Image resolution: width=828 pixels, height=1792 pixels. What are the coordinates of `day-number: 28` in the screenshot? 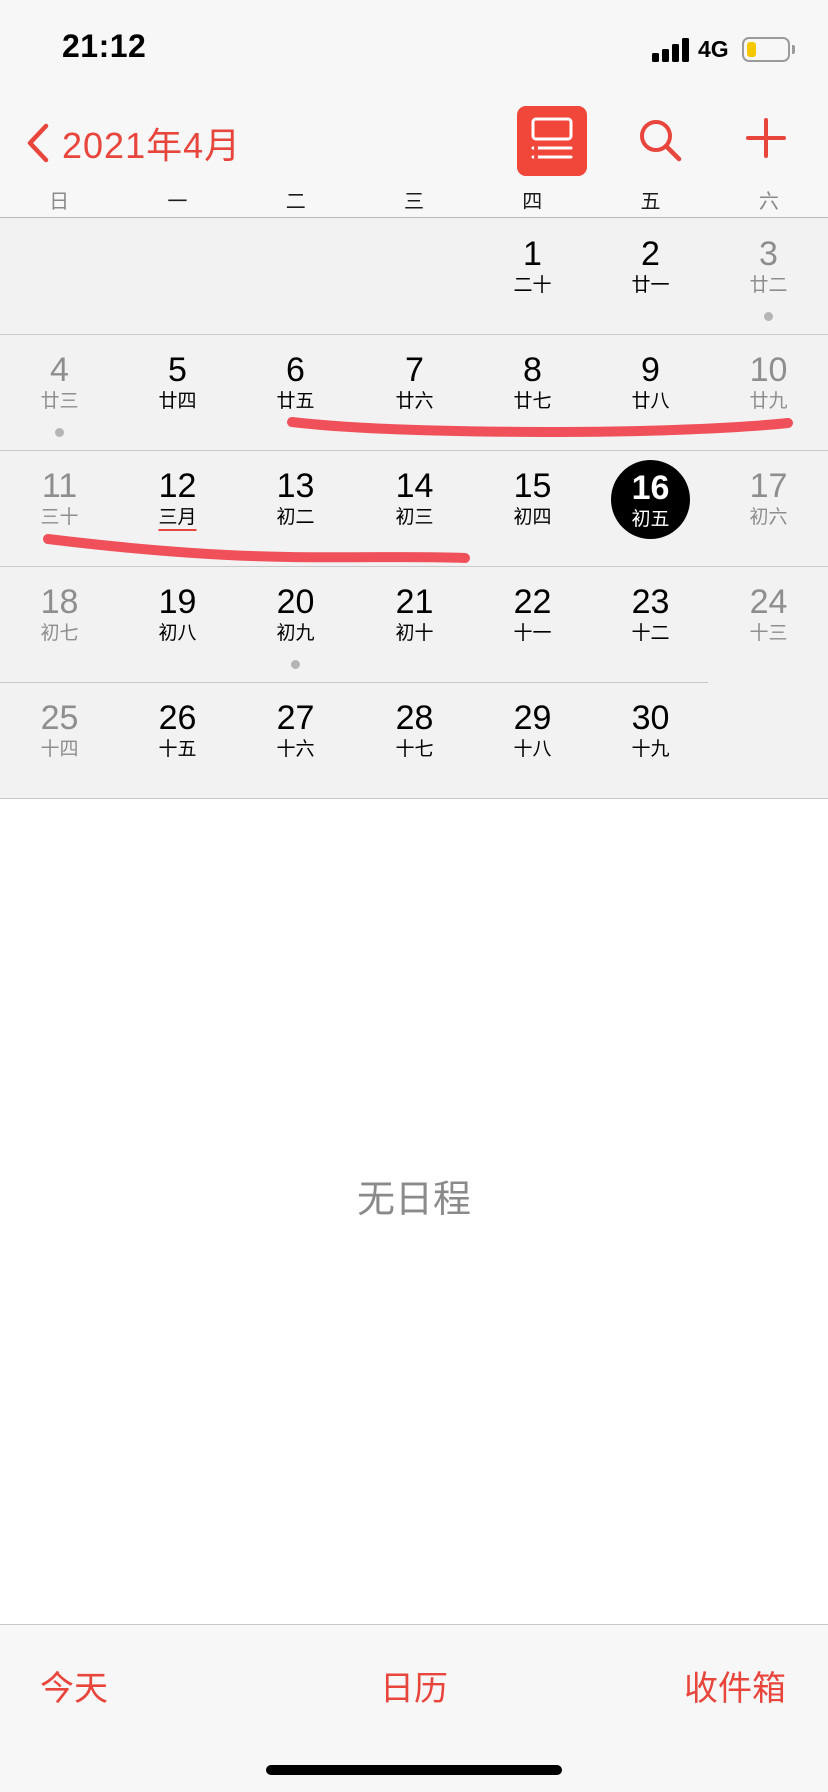 It's located at (414, 718).